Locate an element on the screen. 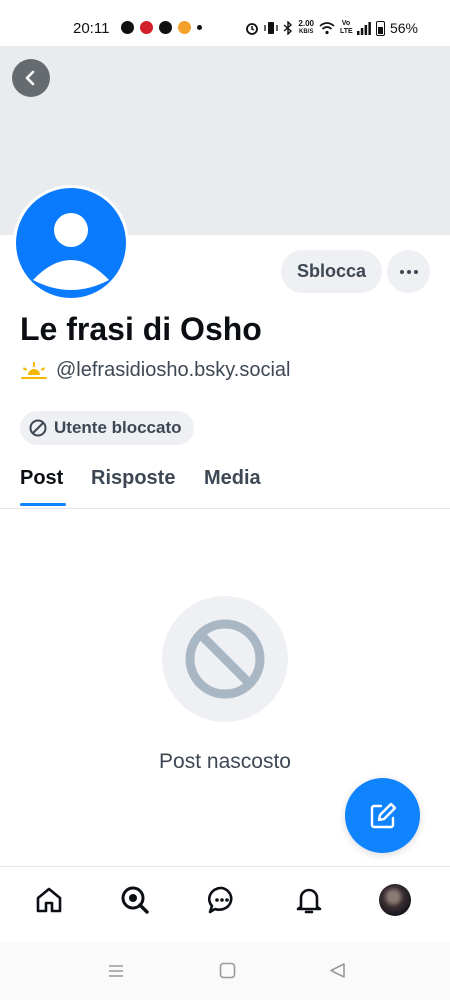 This screenshot has width=450, height=1000. back-system-icon is located at coordinates (337, 970).